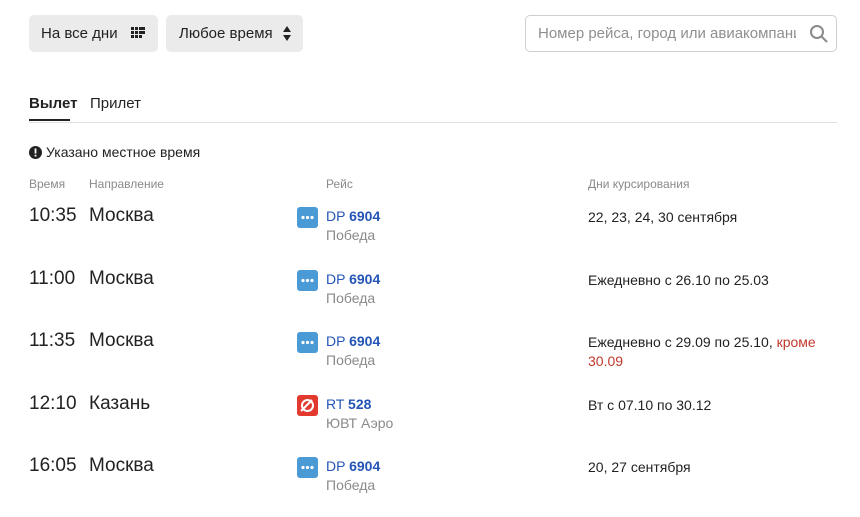  Describe the element at coordinates (123, 152) in the screenshot. I see `notice-text: Указано местное время` at that location.